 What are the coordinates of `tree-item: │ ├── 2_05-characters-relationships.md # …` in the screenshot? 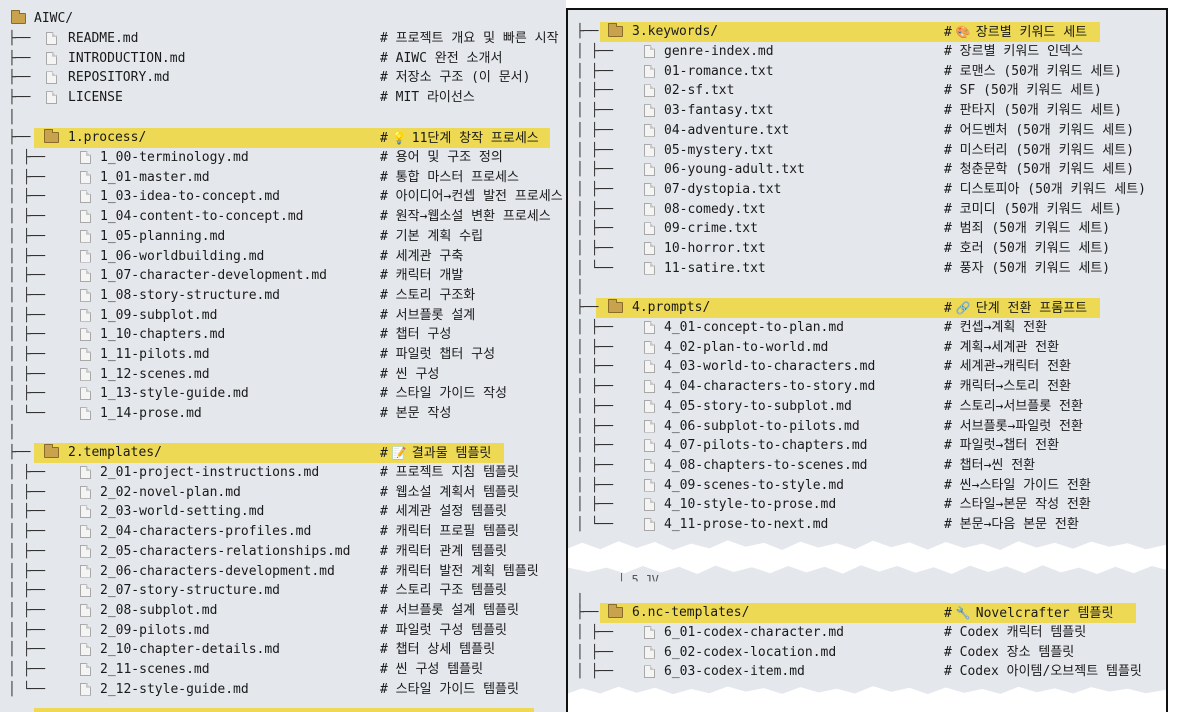 It's located at (283, 552).